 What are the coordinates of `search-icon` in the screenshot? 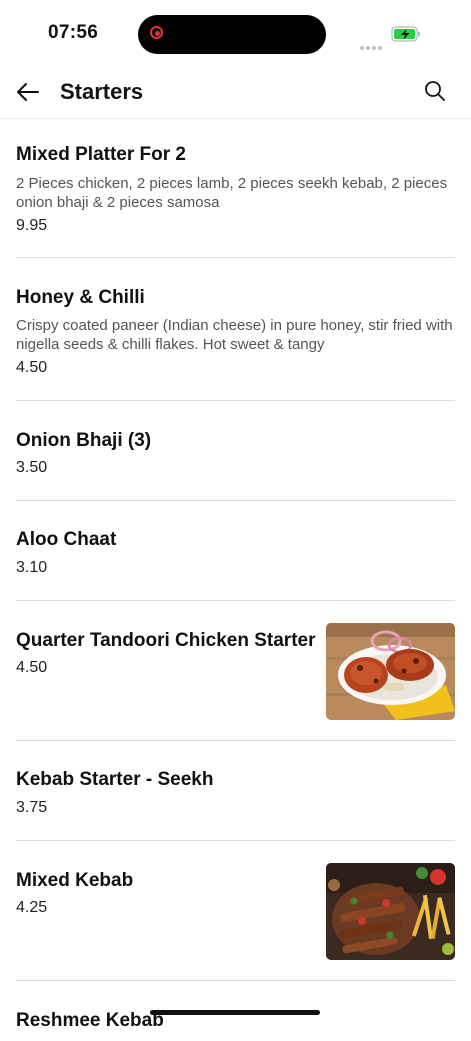 It's located at (435, 91).